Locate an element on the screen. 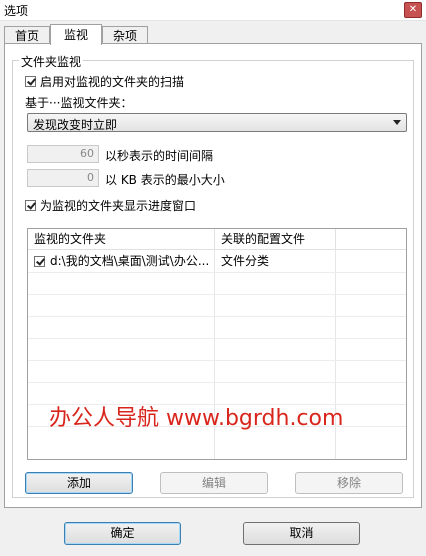 The width and height of the screenshot is (426, 556). monitor-mode-select: 发现改变时立即 is located at coordinates (217, 122).